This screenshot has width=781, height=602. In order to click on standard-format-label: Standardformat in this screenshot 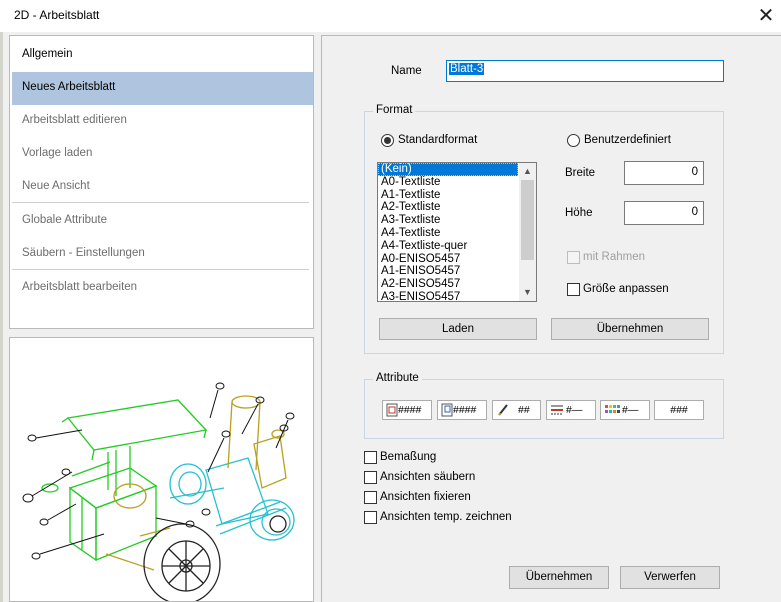, I will do `click(438, 140)`.